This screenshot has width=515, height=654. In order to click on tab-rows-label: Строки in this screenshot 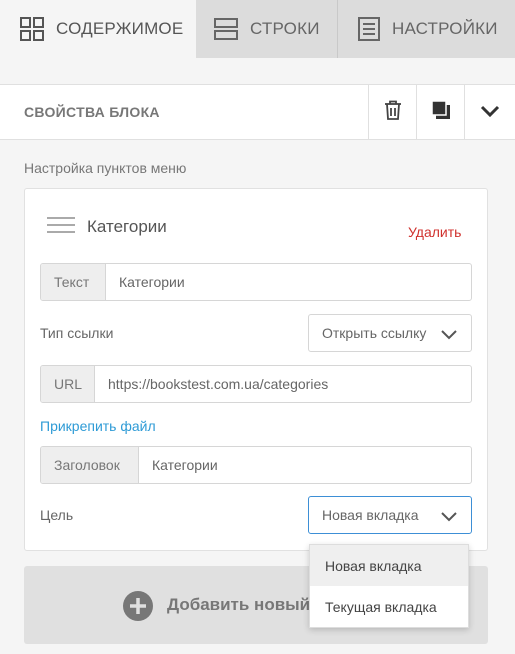, I will do `click(285, 28)`.